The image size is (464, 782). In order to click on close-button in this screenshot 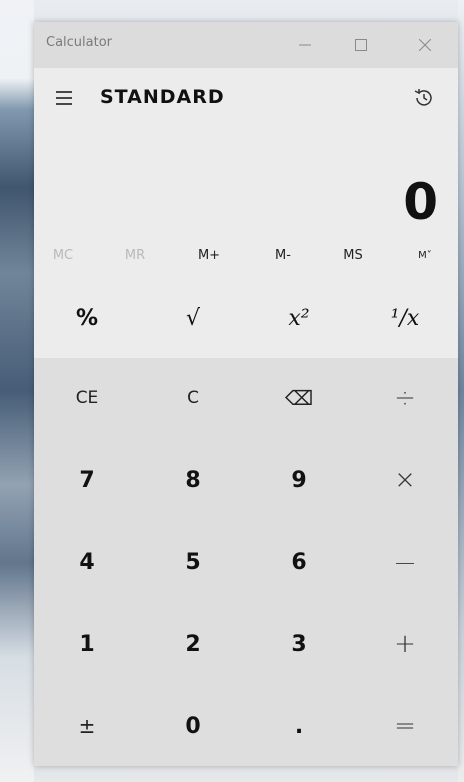, I will do `click(425, 45)`.